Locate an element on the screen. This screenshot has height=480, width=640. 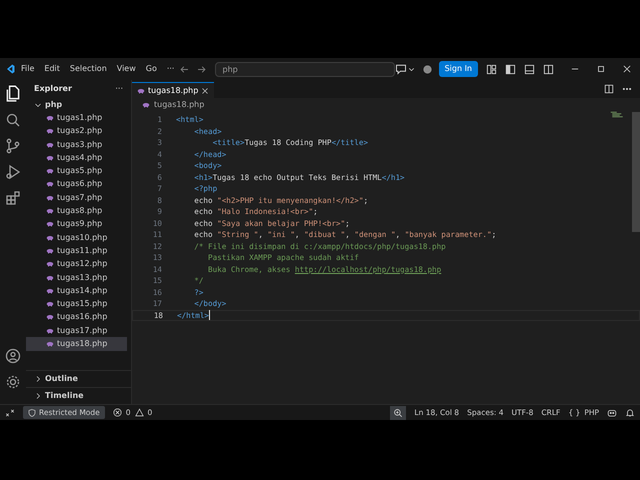
explorer-entry: tugas5.php is located at coordinates (78, 171).